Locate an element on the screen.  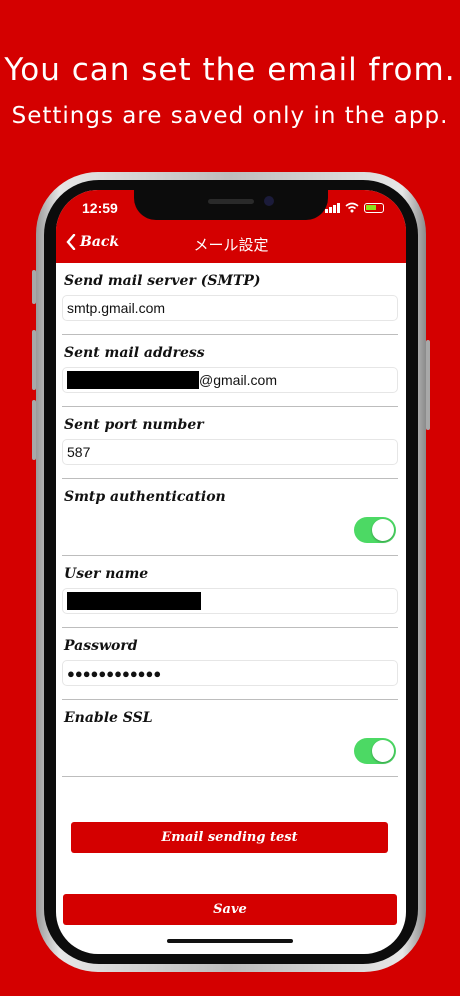
nav-title: メール設定 is located at coordinates (231, 245).